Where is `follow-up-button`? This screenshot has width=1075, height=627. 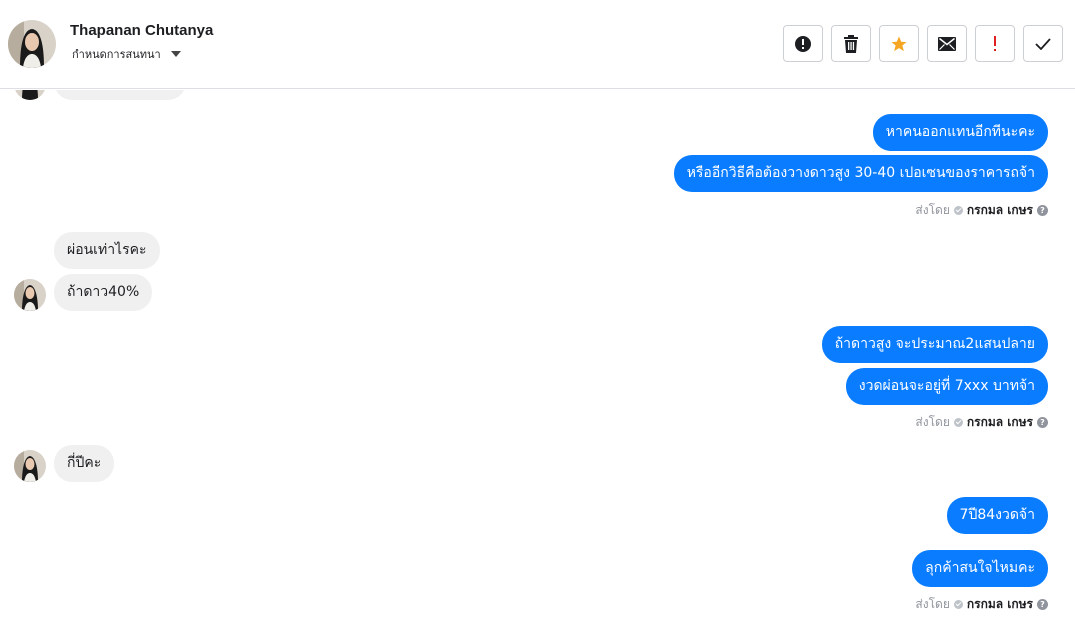 follow-up-button is located at coordinates (995, 43).